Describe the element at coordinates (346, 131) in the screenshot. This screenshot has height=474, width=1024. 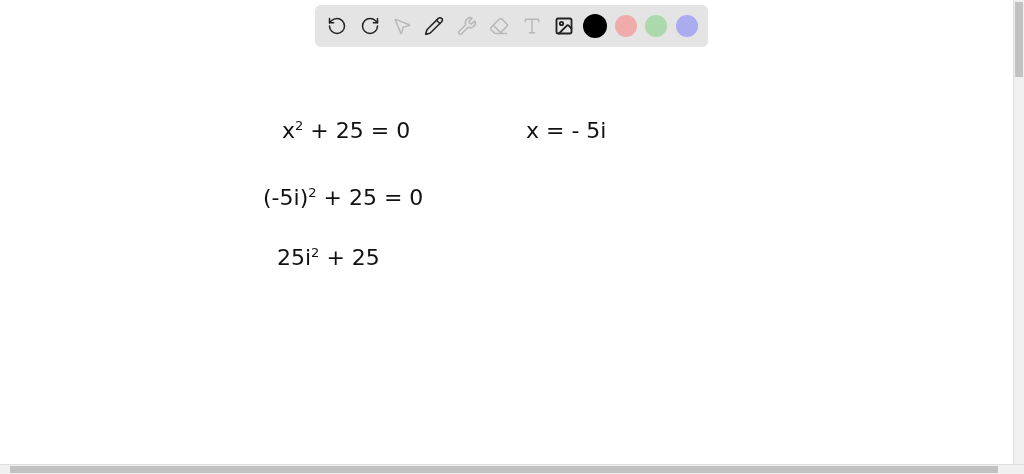
I see `handwritten-equation: x$^{2}$ + 25 = 0` at that location.